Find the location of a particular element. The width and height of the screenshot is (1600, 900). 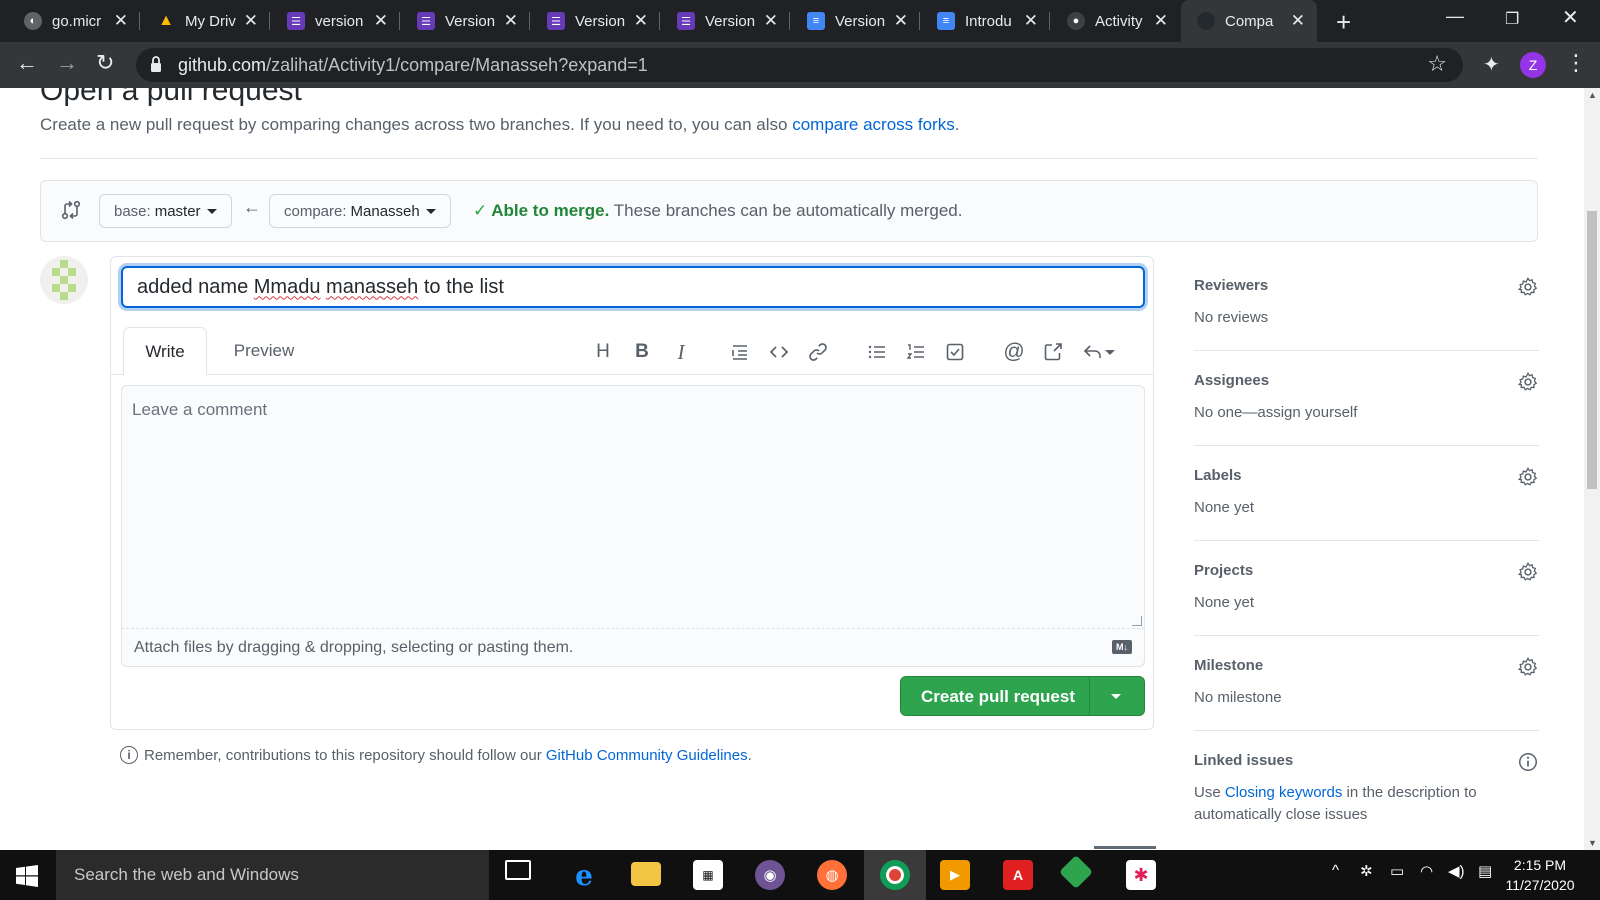

edge-icon: e is located at coordinates (584, 875).